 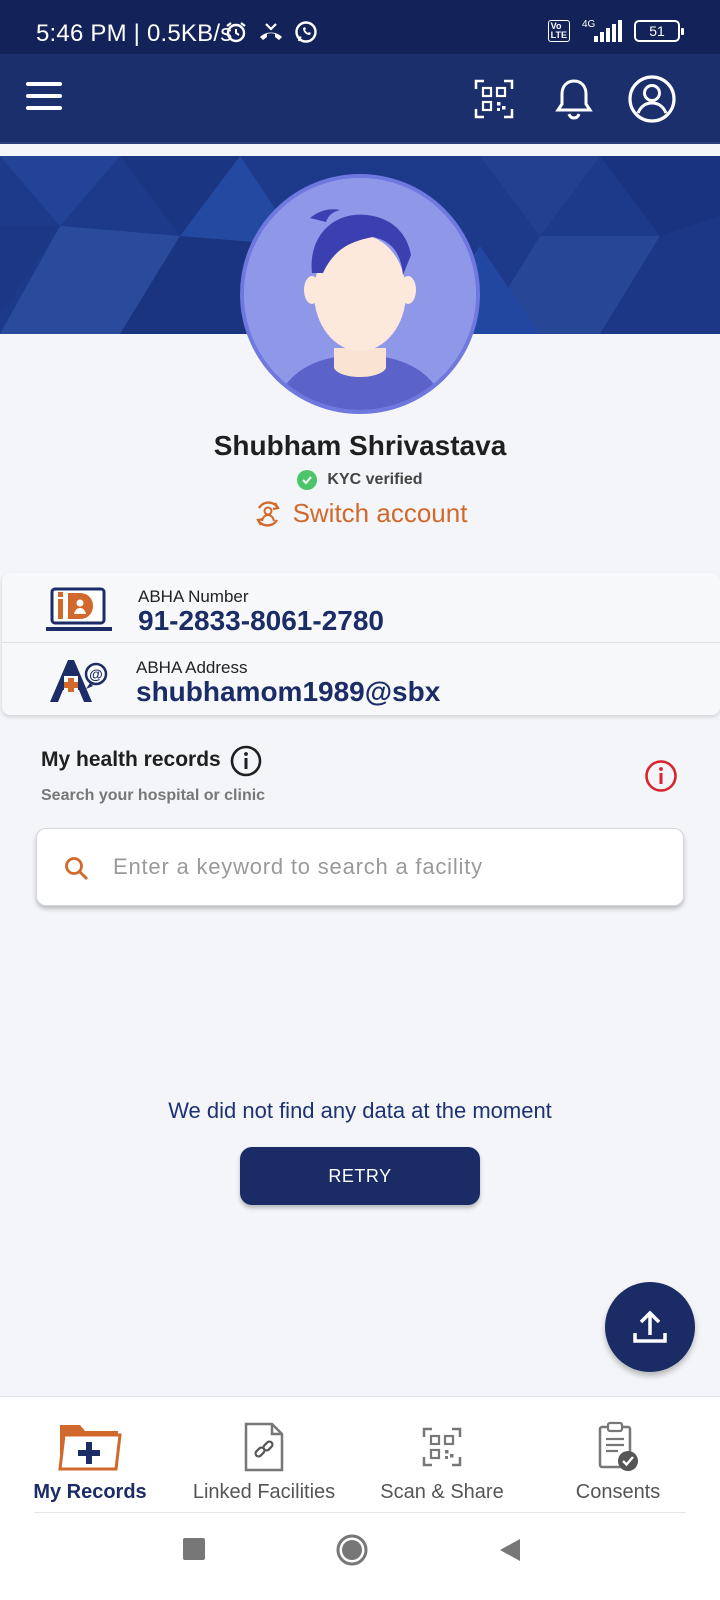 What do you see at coordinates (192, 667) in the screenshot?
I see `abha-address-label: ABHA Address` at bounding box center [192, 667].